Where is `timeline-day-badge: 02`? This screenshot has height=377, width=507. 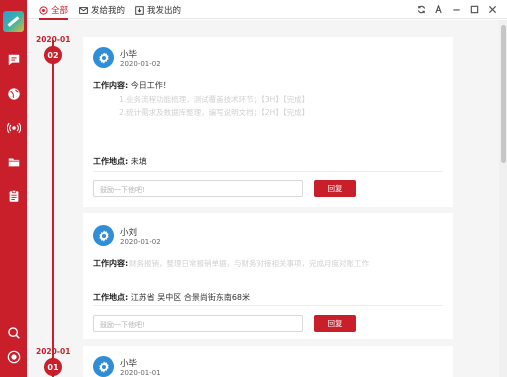 timeline-day-badge: 02 is located at coordinates (53, 55).